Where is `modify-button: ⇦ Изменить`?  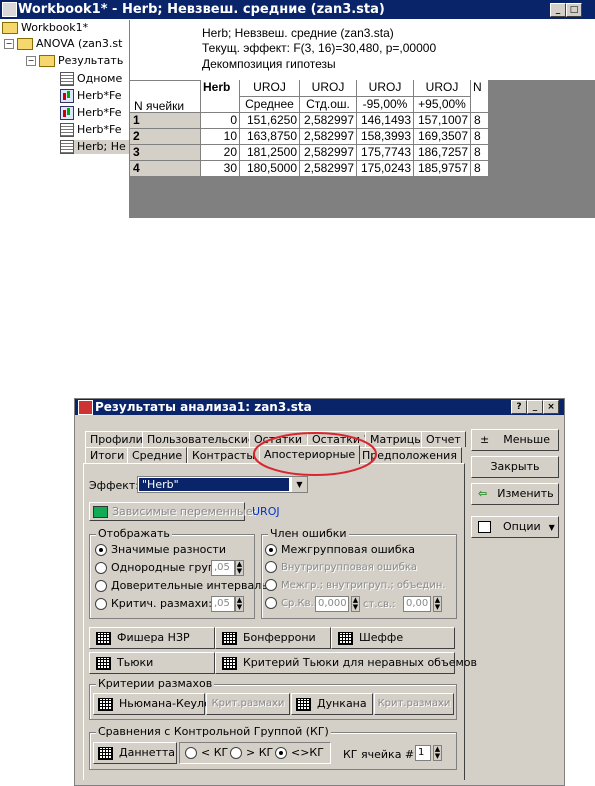
modify-button: ⇦ Изменить is located at coordinates (515, 494).